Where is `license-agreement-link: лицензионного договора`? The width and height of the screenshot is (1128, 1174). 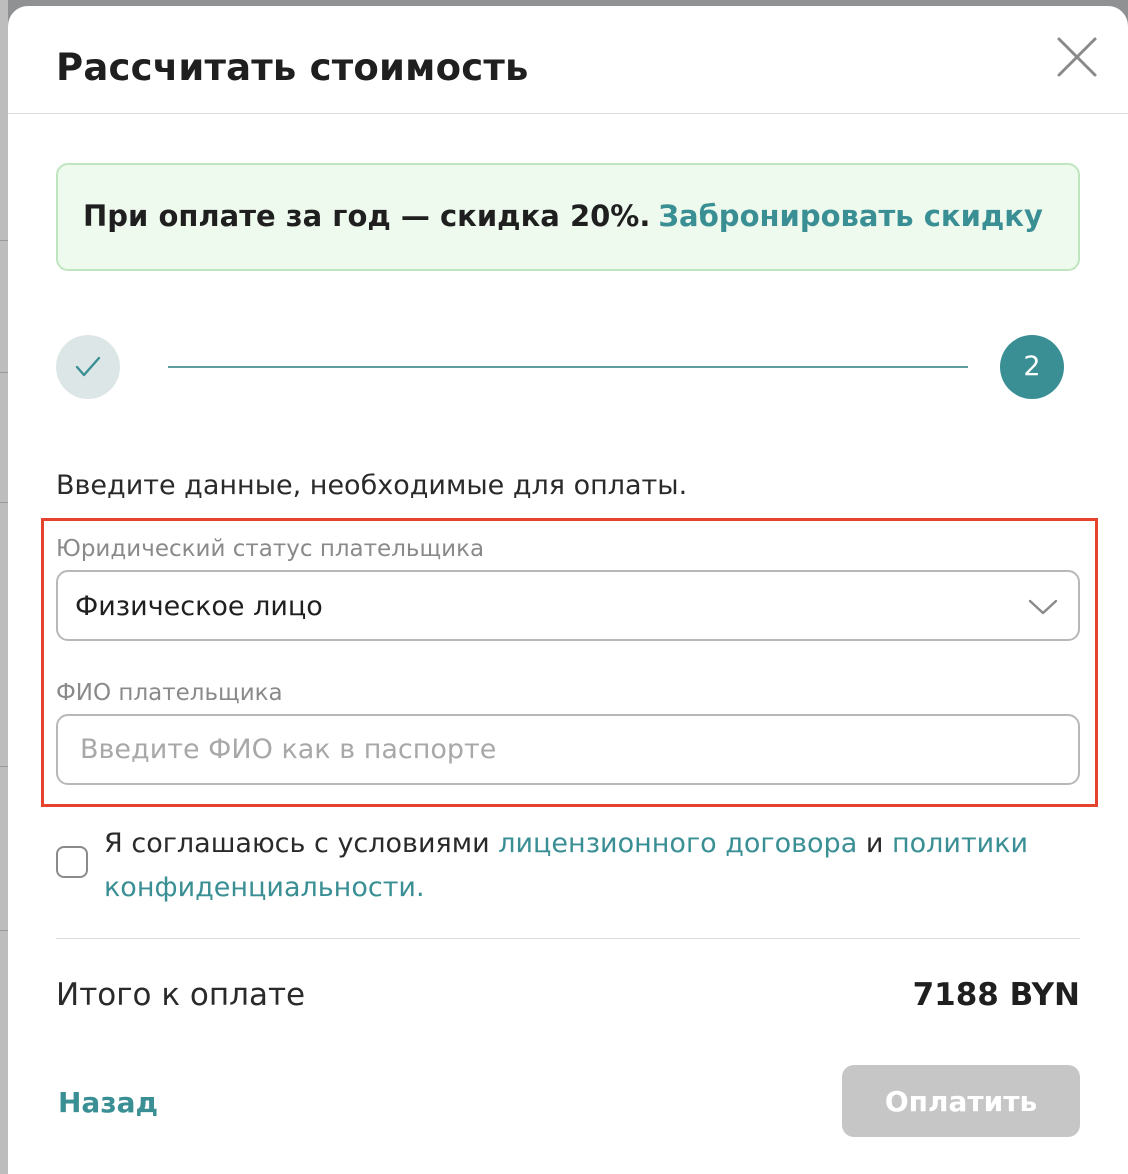
license-agreement-link: лицензионного договора is located at coordinates (677, 843).